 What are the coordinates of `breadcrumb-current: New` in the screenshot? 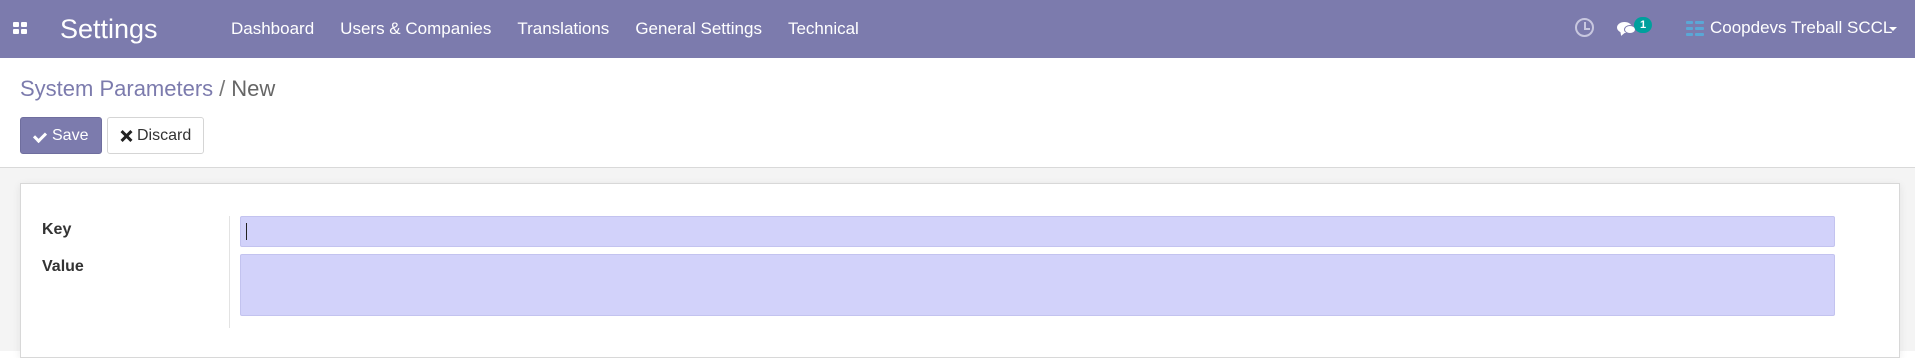 It's located at (253, 88).